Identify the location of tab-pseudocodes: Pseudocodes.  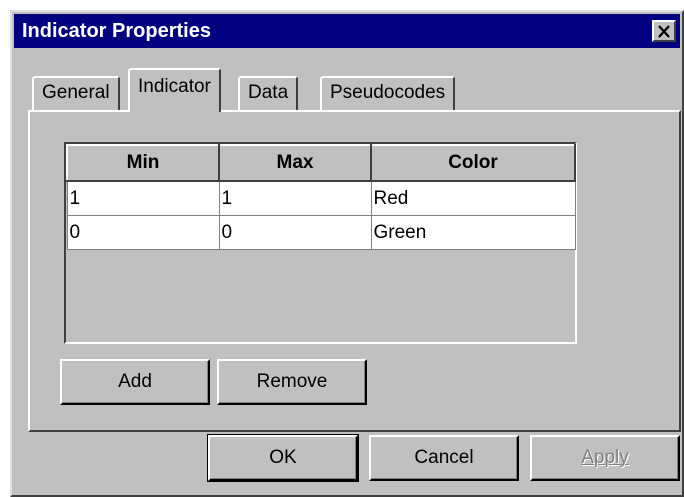
(388, 93).